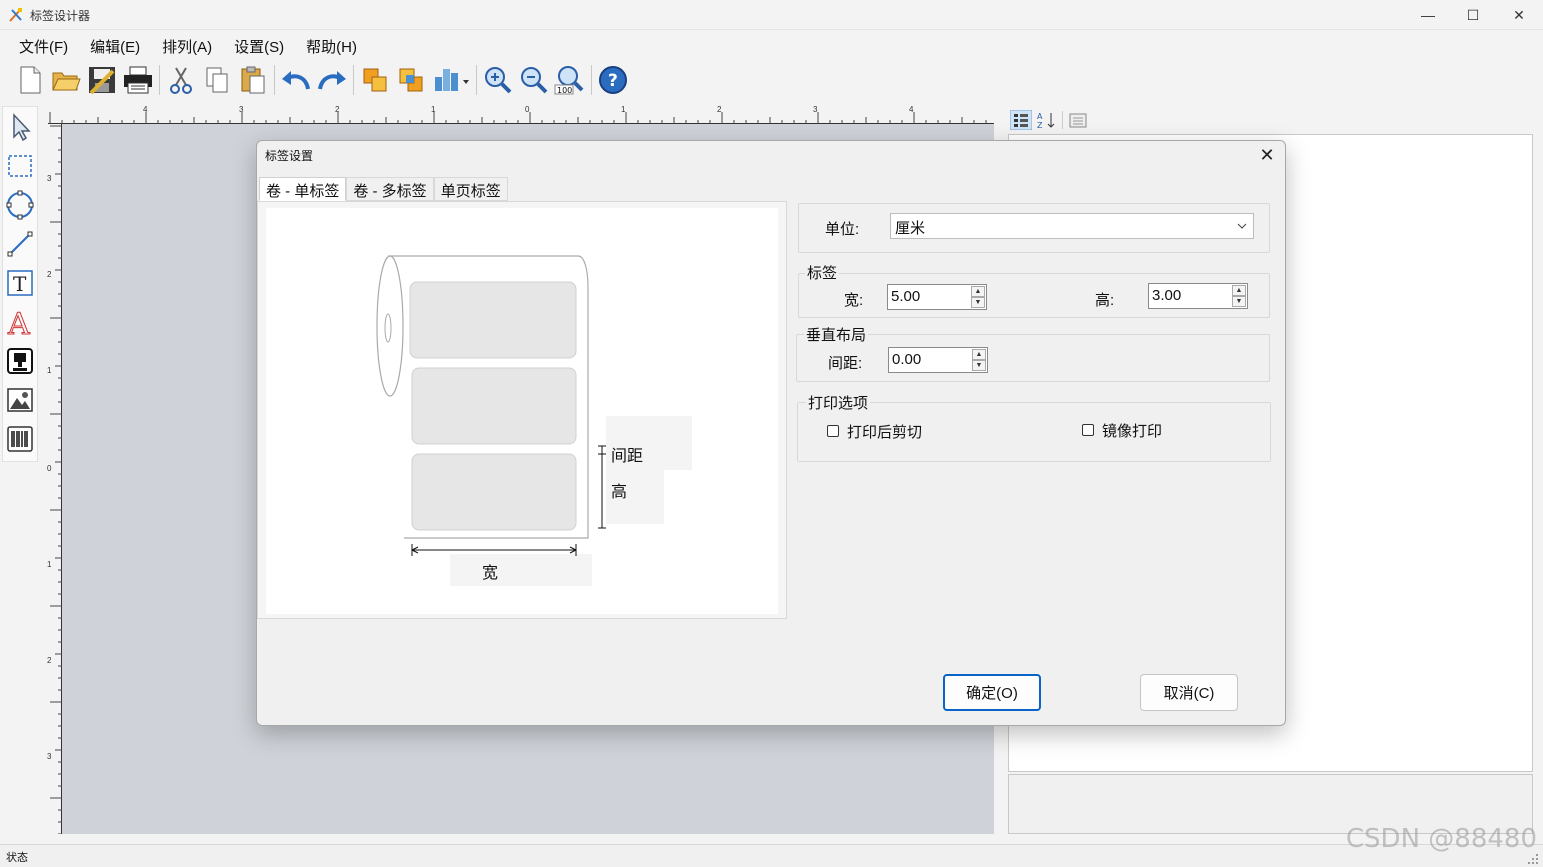 The image size is (1543, 867). I want to click on line-icon, so click(20, 243).